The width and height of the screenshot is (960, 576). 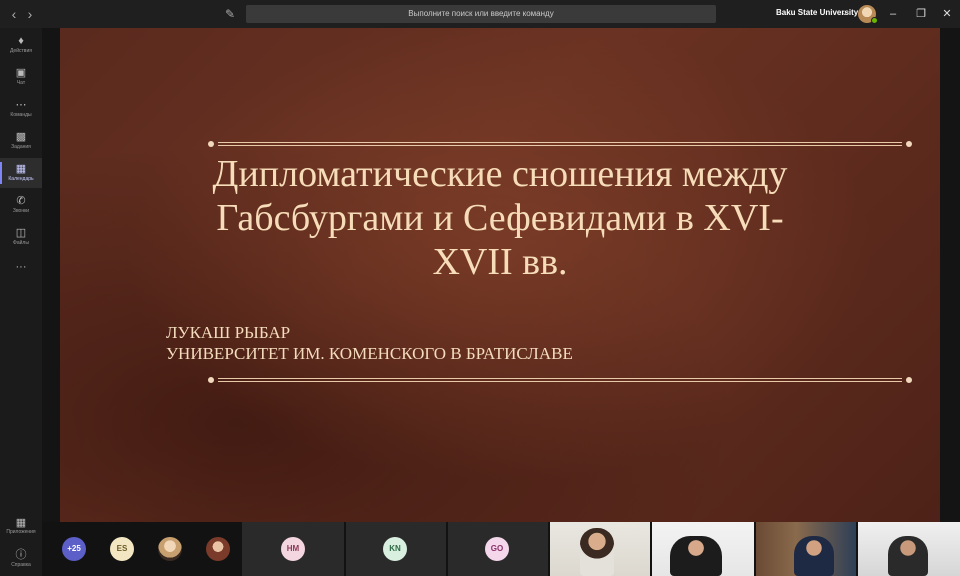 I want to click on overflow-participants-badge: +25, so click(x=74, y=549).